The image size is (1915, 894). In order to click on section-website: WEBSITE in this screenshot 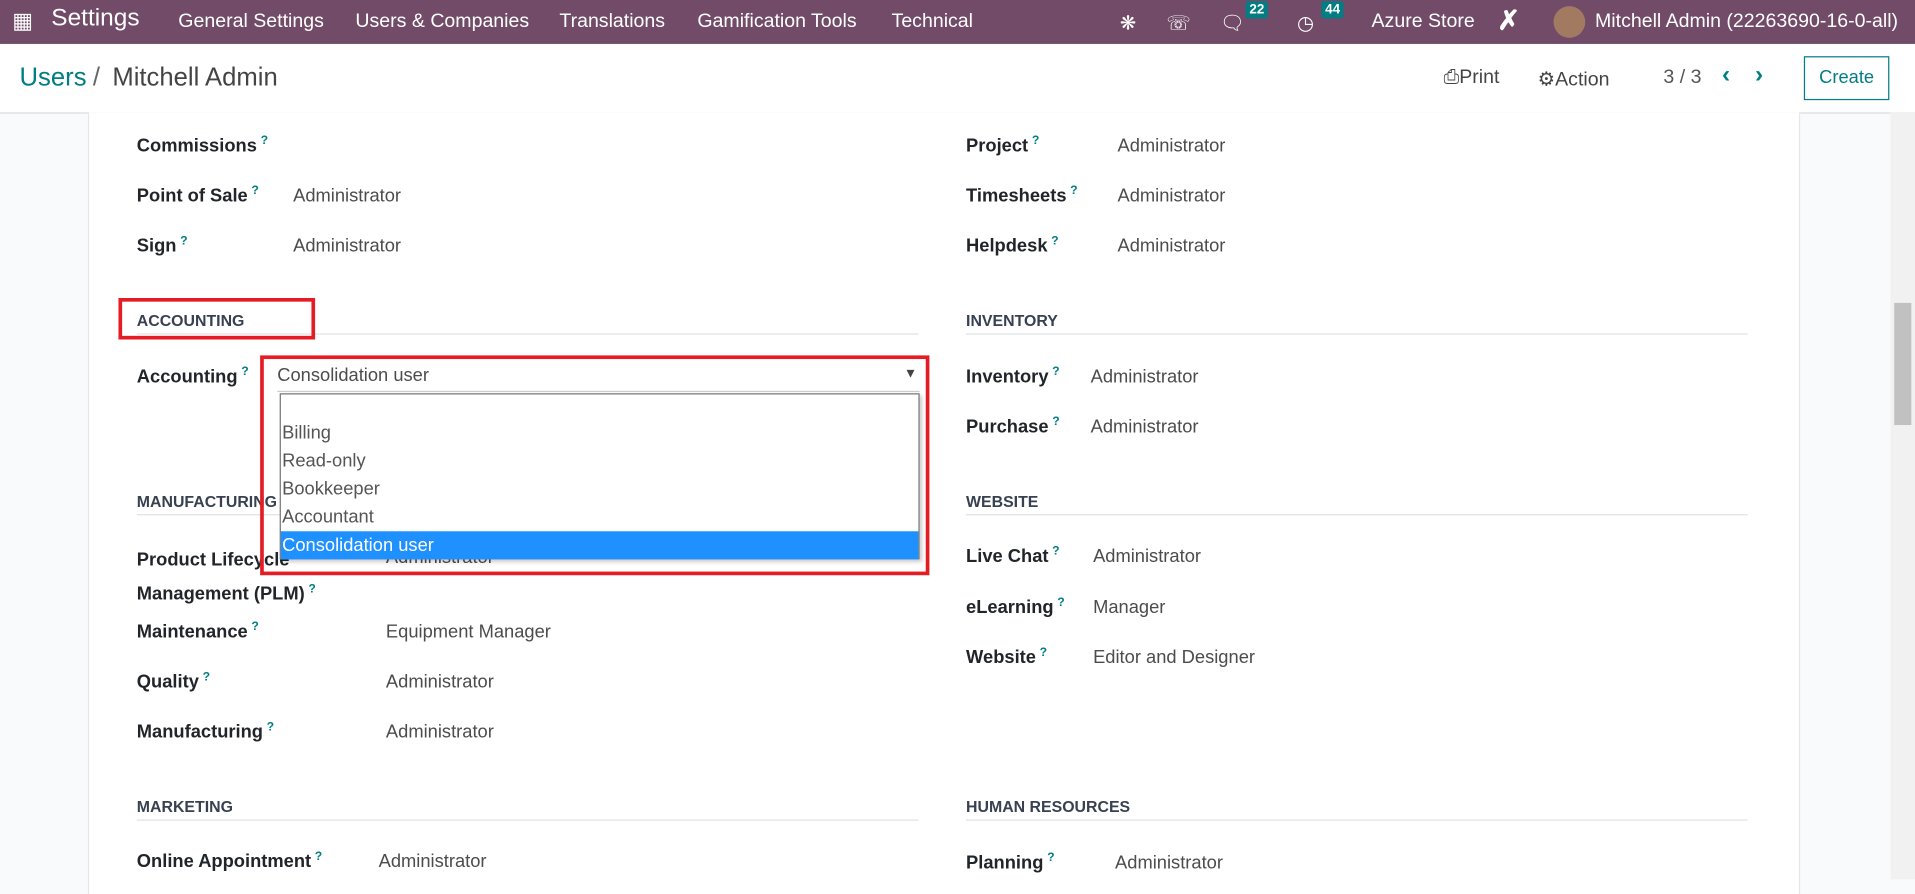, I will do `click(1002, 501)`.